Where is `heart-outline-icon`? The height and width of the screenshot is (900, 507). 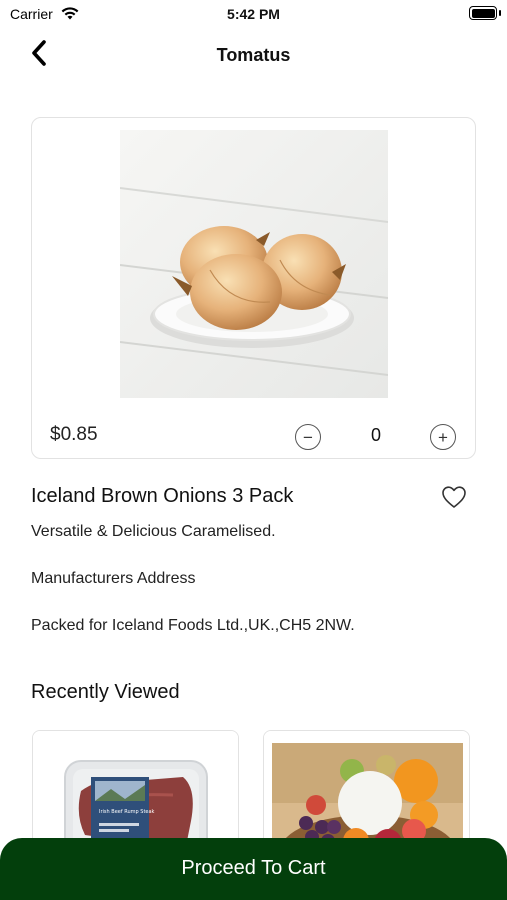 heart-outline-icon is located at coordinates (454, 500).